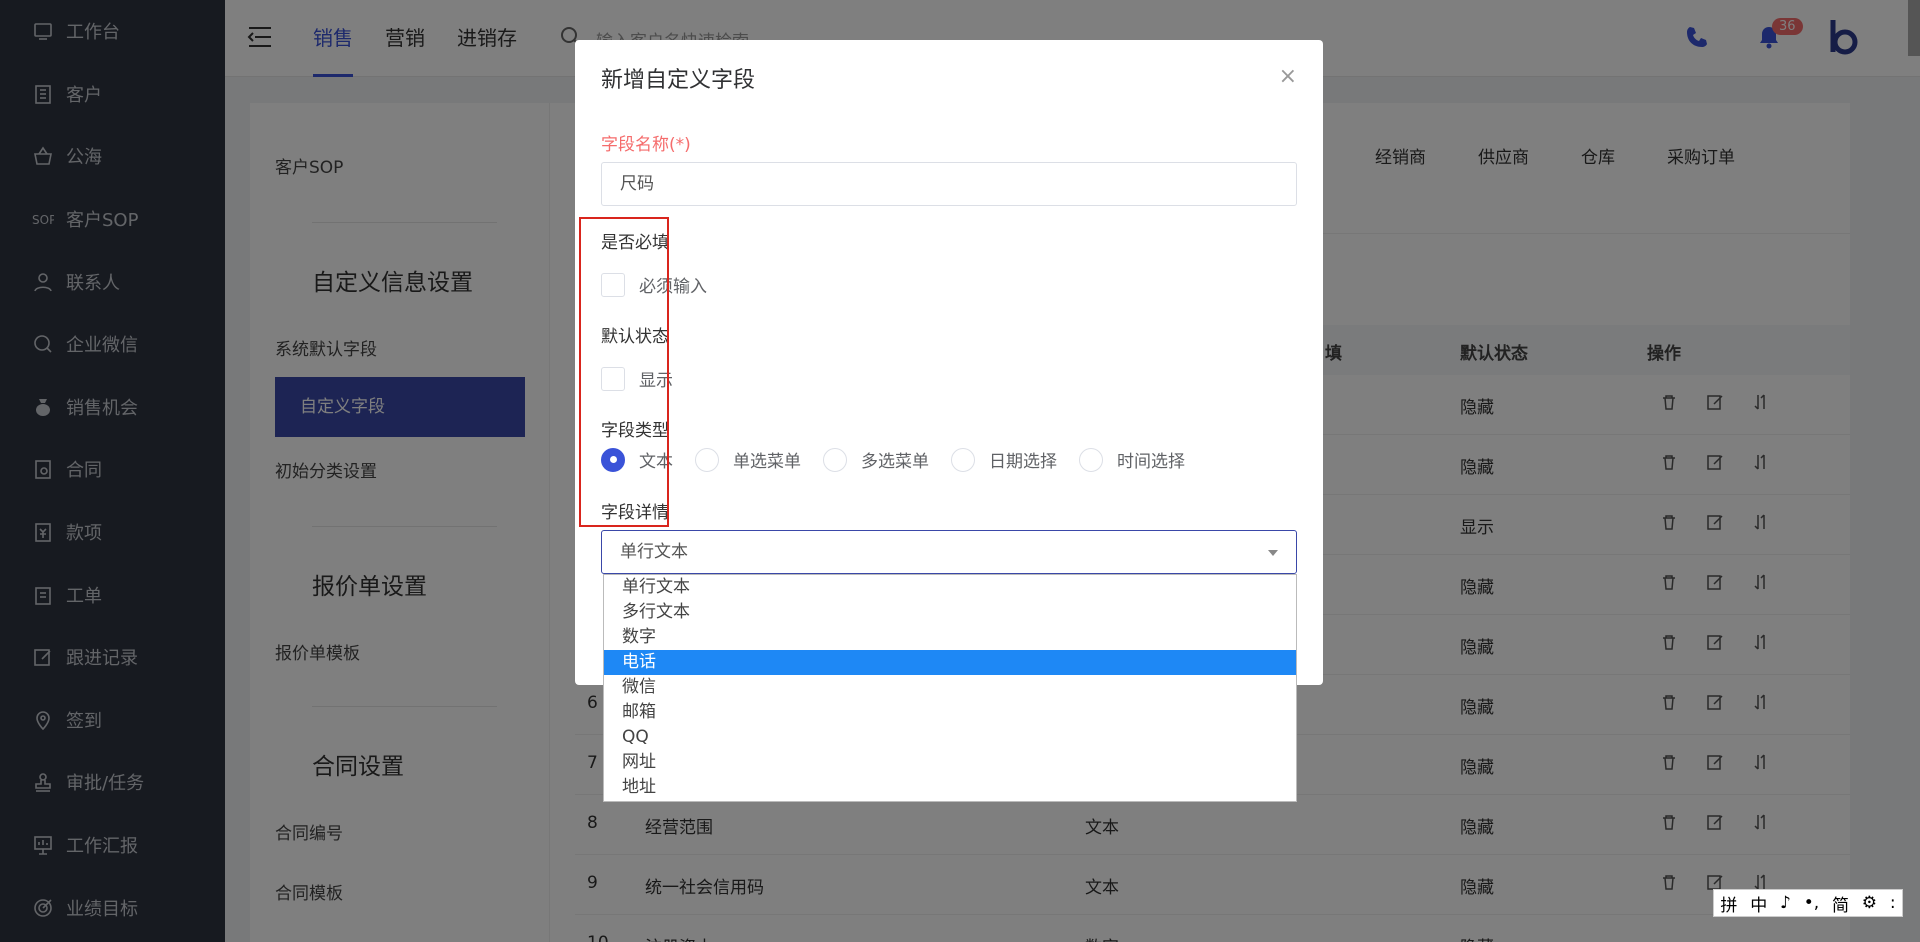 This screenshot has width=1920, height=942. I want to click on ime-more: :, so click(1893, 903).